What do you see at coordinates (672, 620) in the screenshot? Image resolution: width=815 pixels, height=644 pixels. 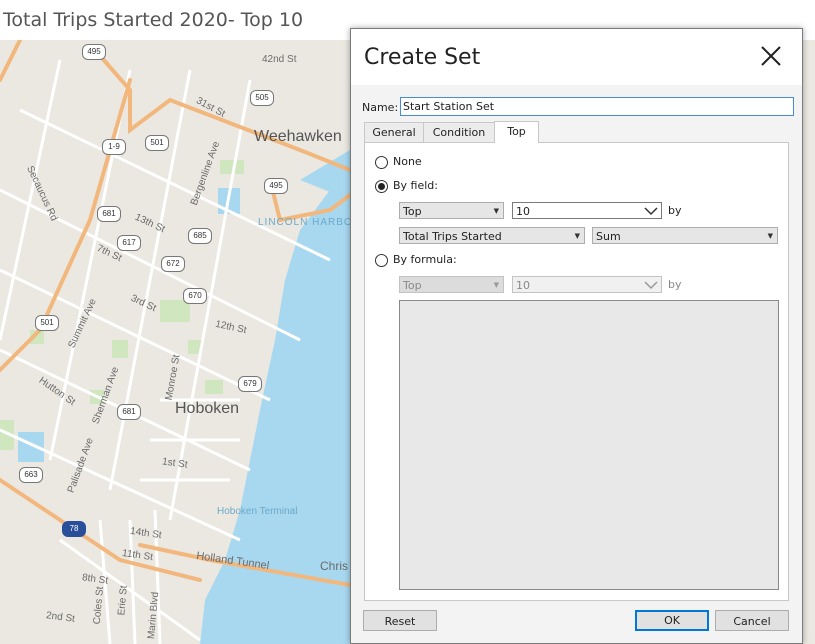 I see `ok-button: OK` at bounding box center [672, 620].